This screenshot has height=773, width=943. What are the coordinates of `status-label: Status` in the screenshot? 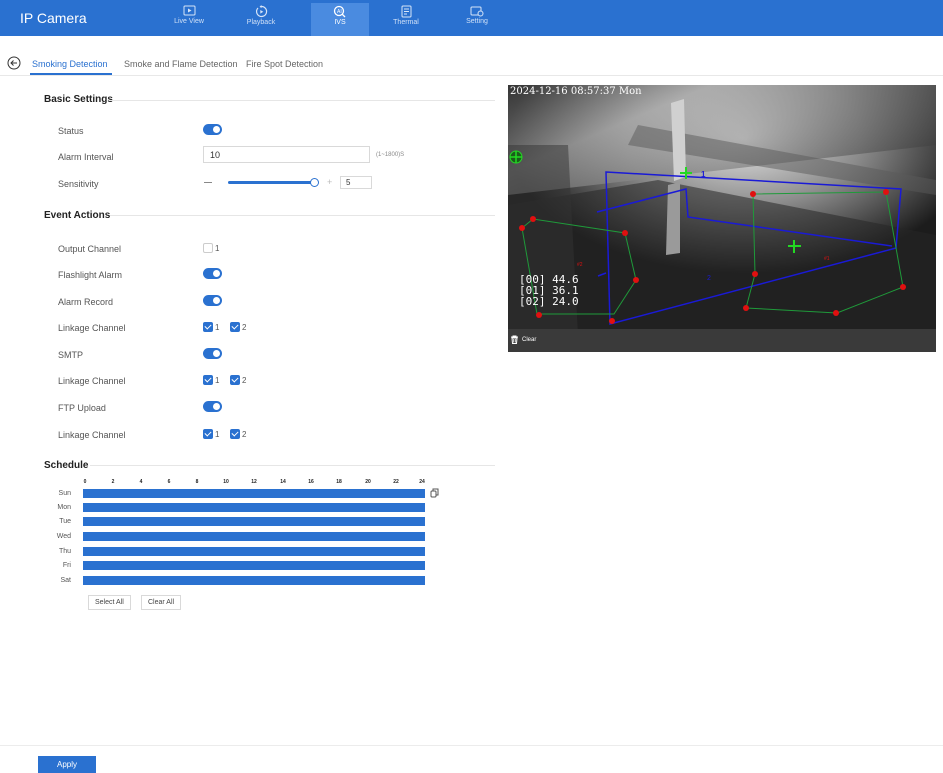 It's located at (71, 131).